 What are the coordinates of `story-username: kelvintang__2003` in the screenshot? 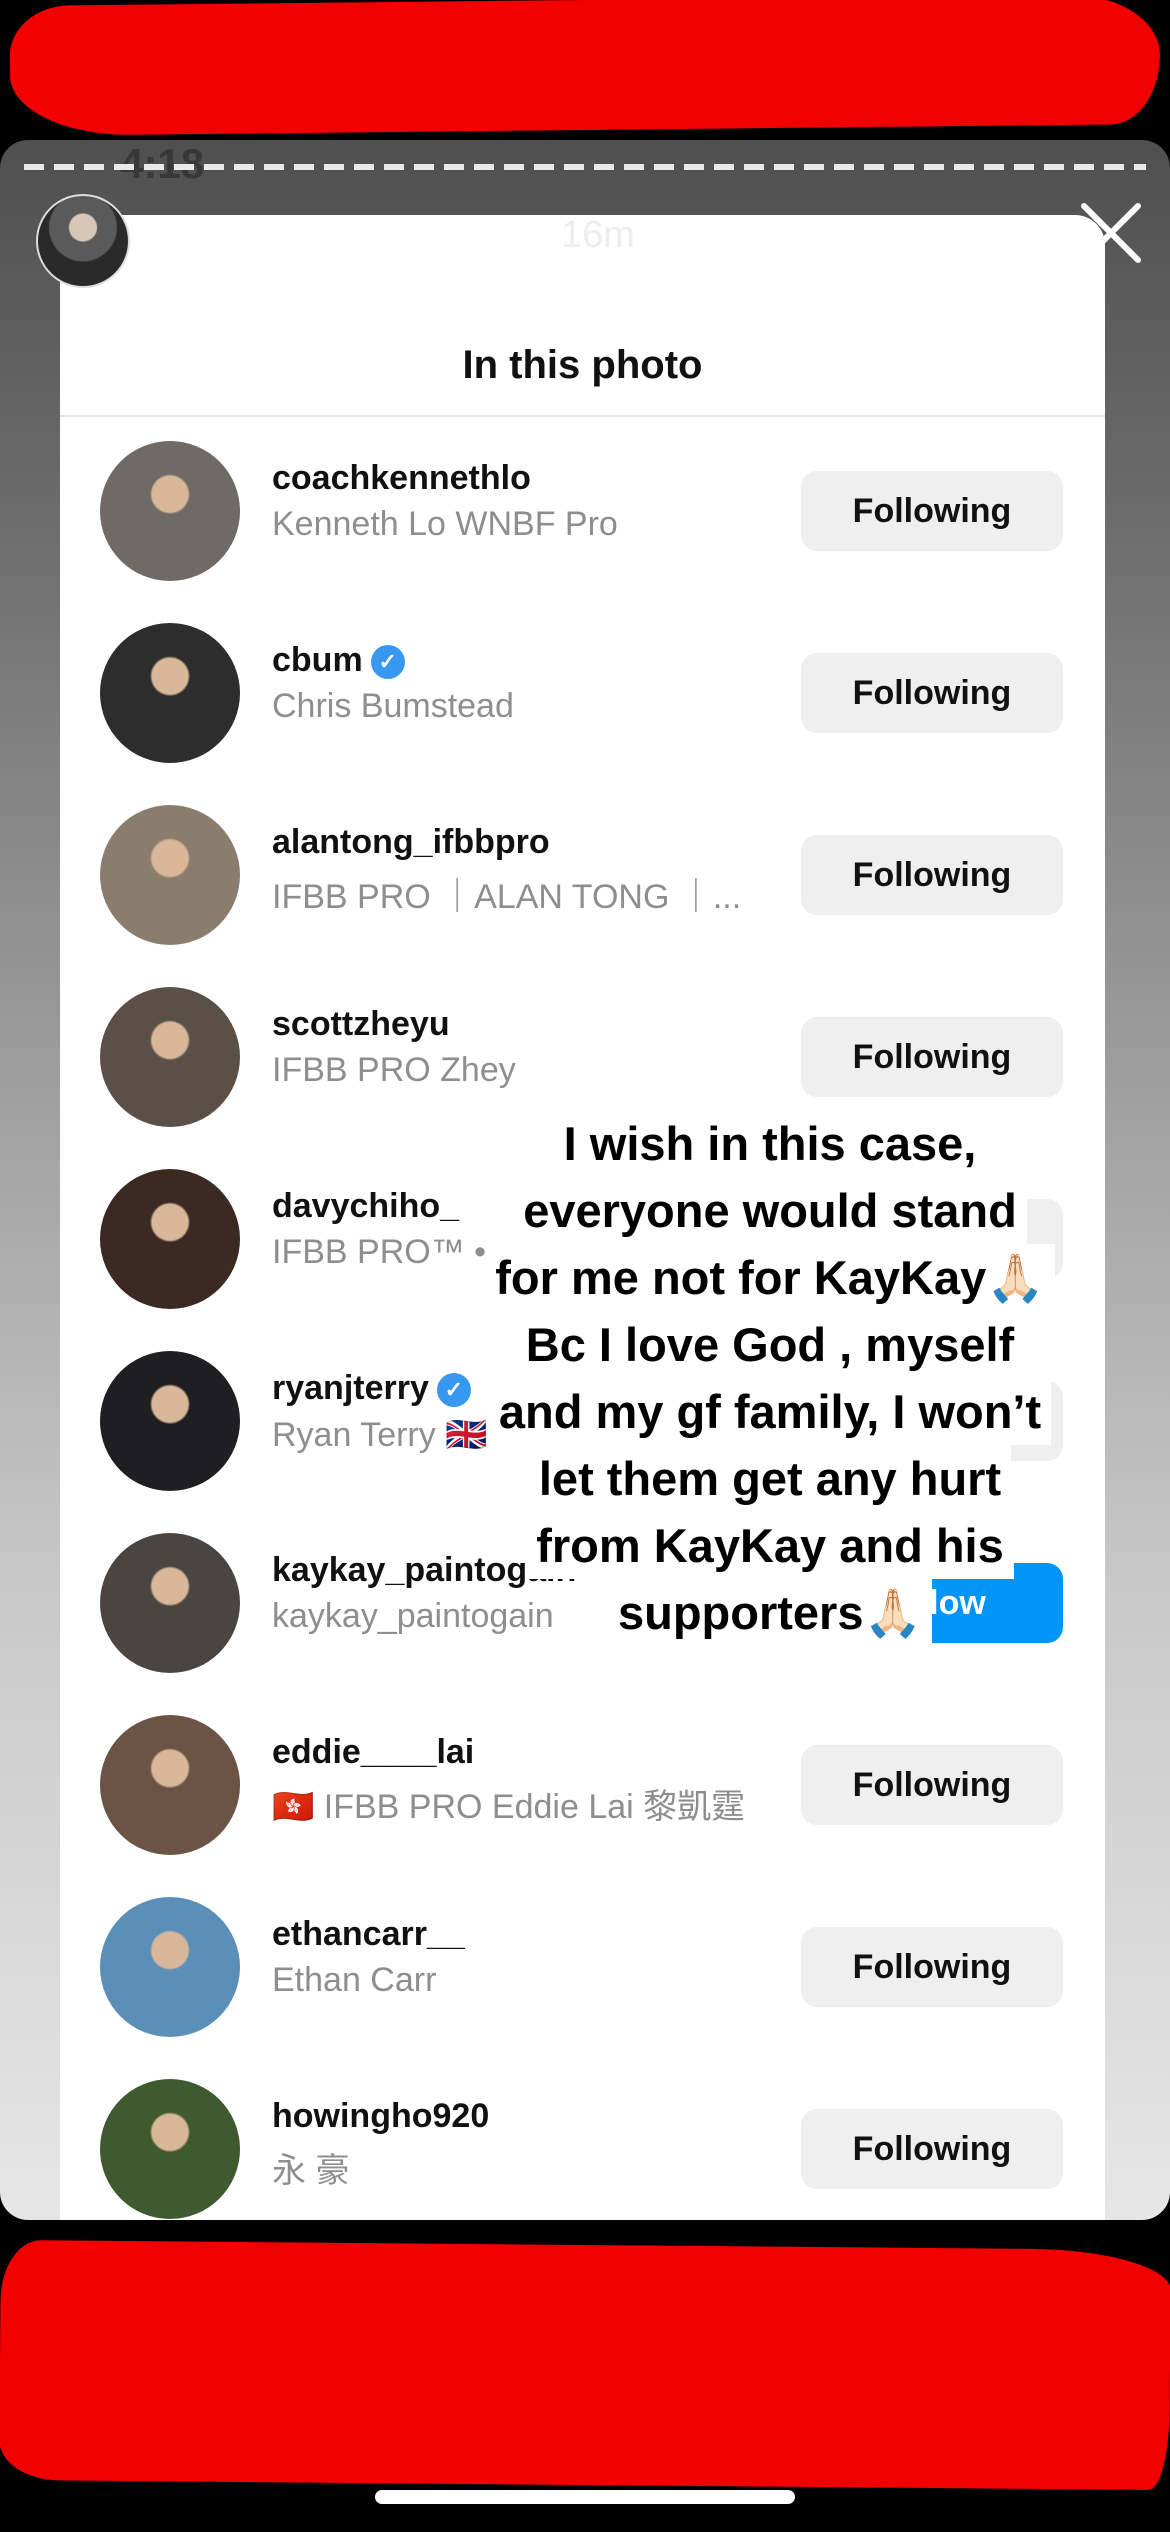 It's located at (323, 235).